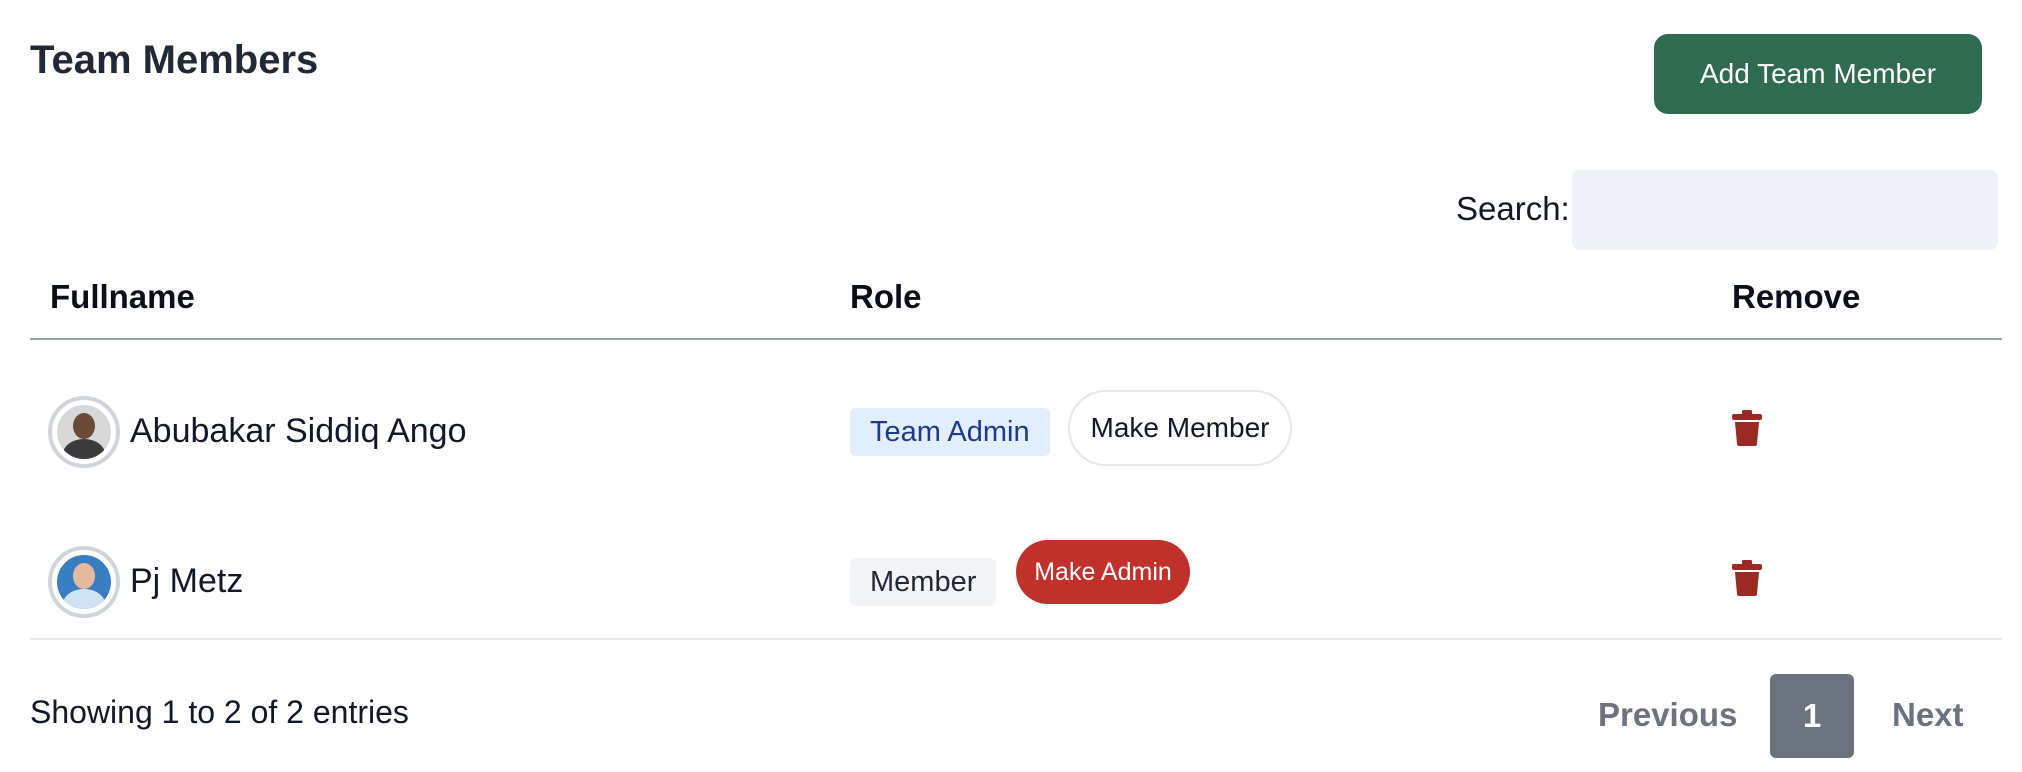  Describe the element at coordinates (187, 581) in the screenshot. I see `member-name: Pj Metz` at that location.